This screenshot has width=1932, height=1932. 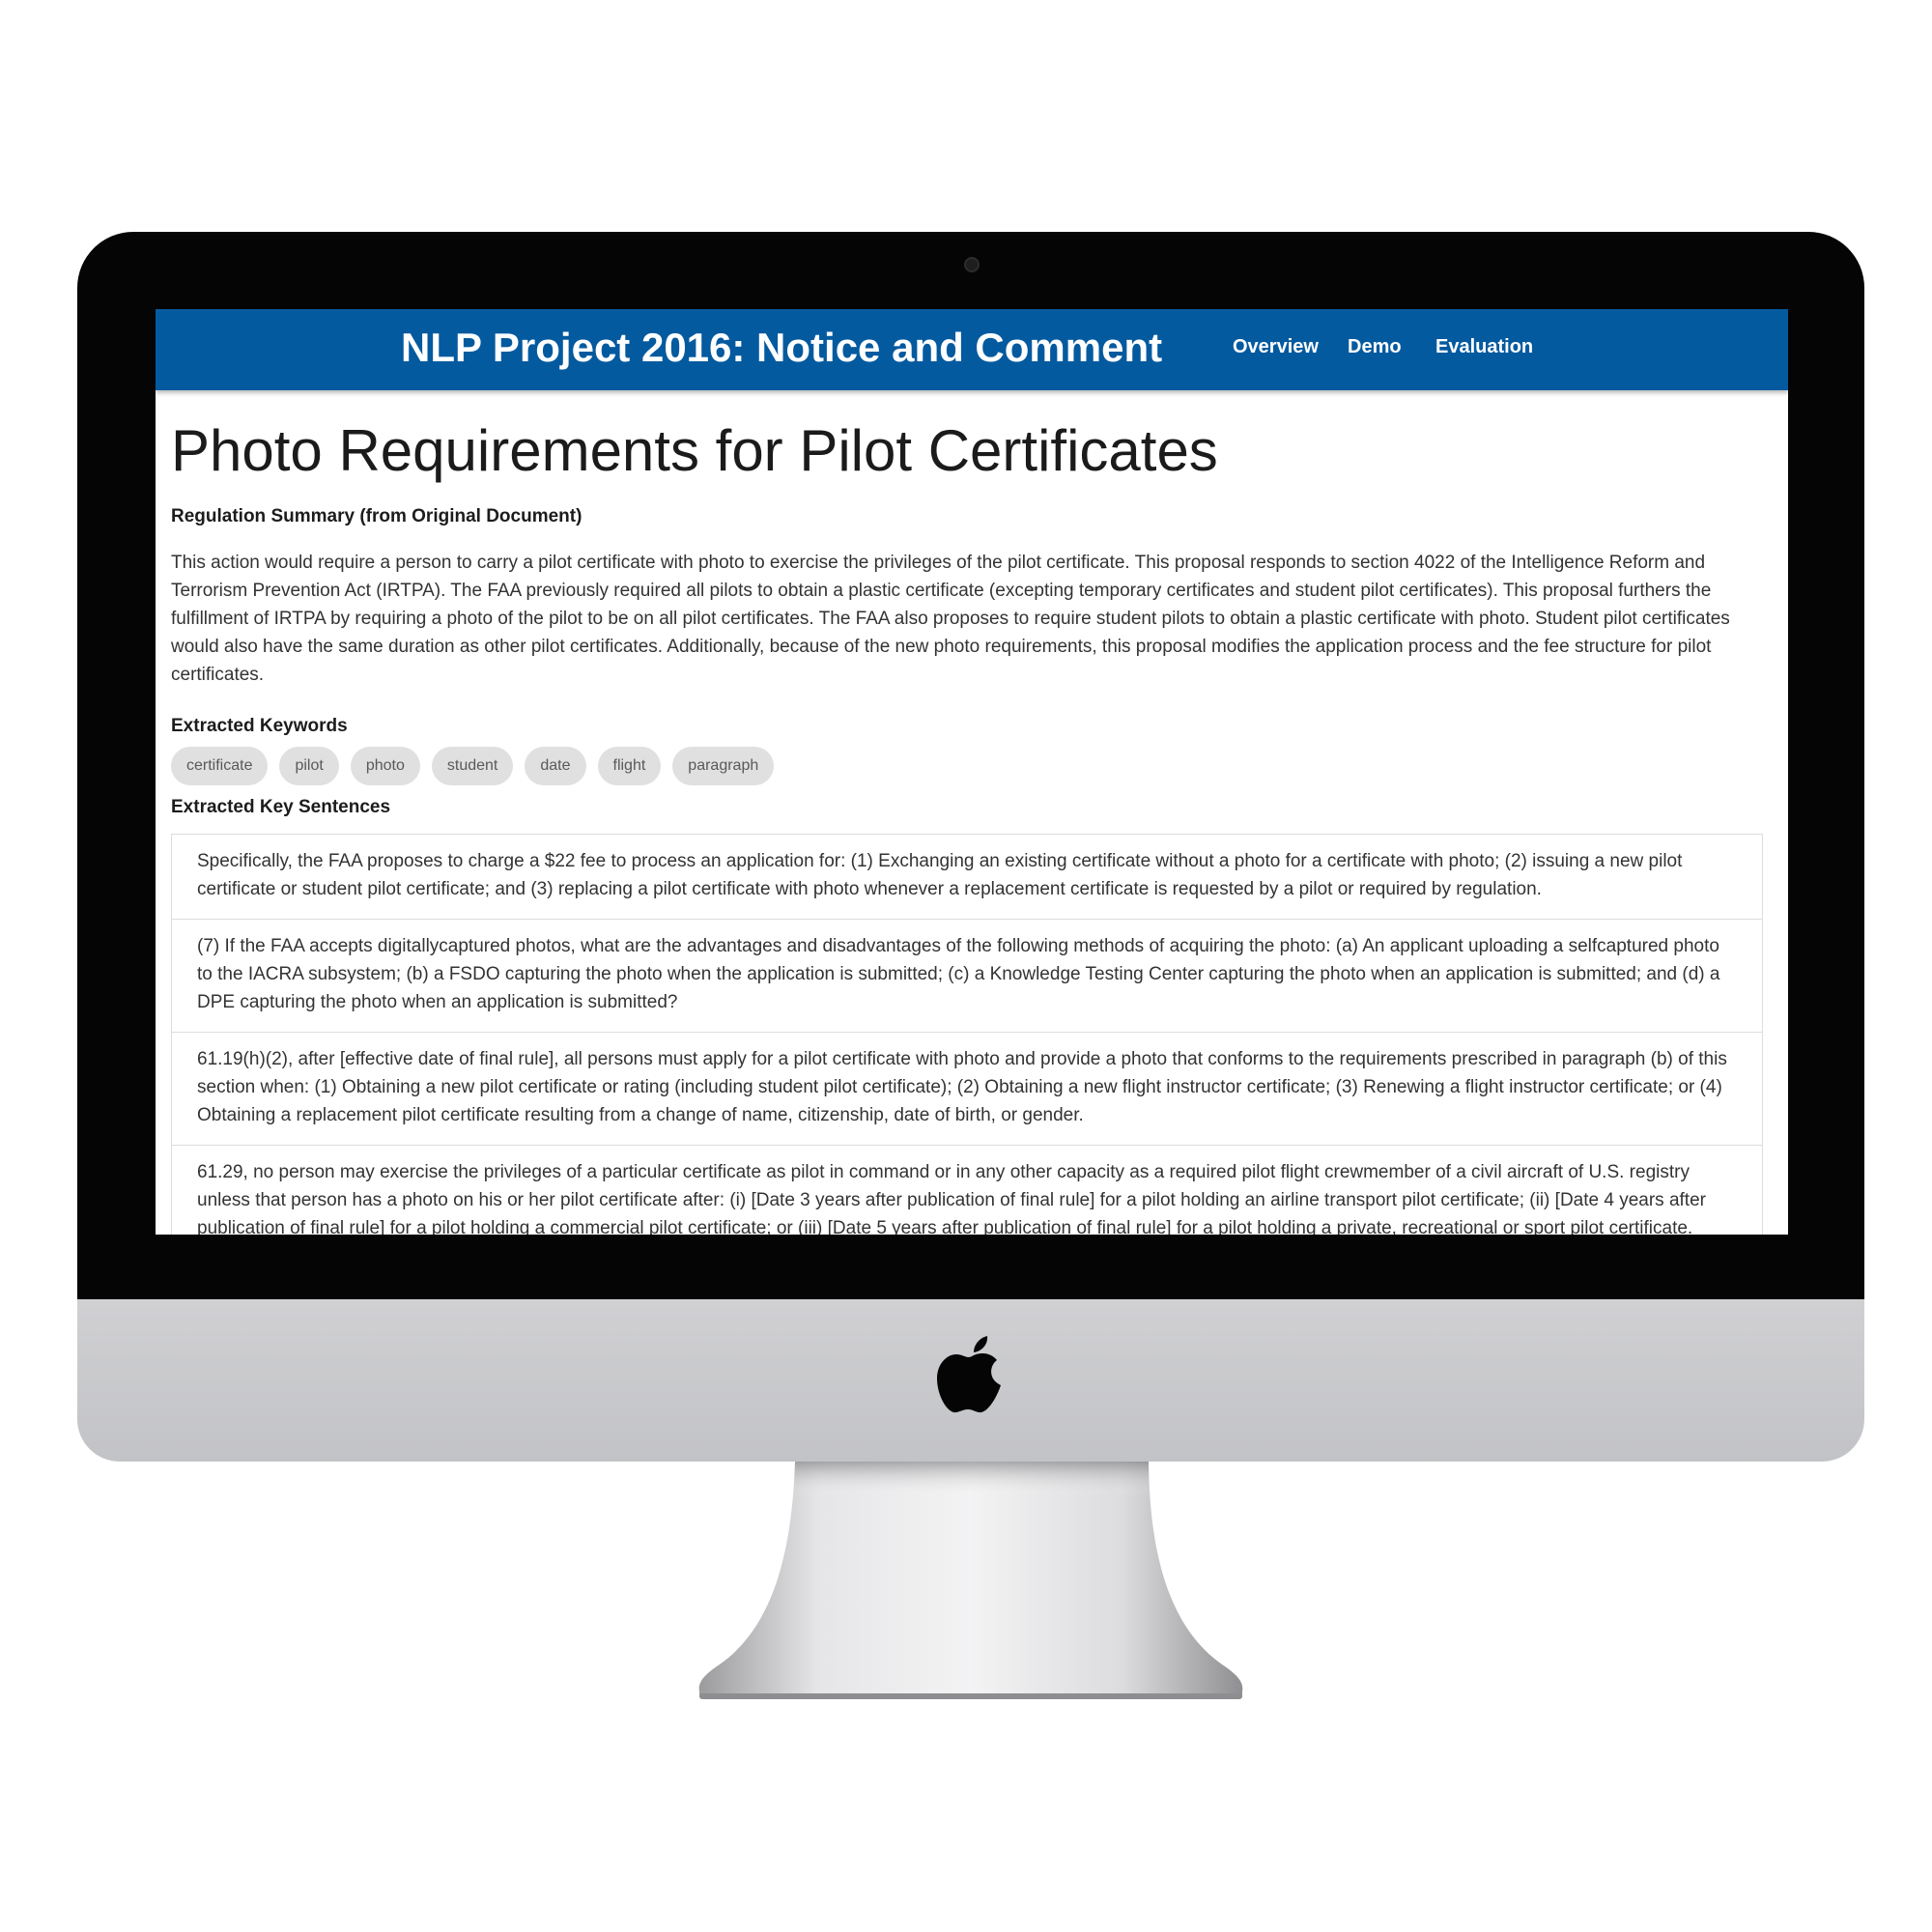 I want to click on keywords-label: Extracted Keywords, so click(x=259, y=726).